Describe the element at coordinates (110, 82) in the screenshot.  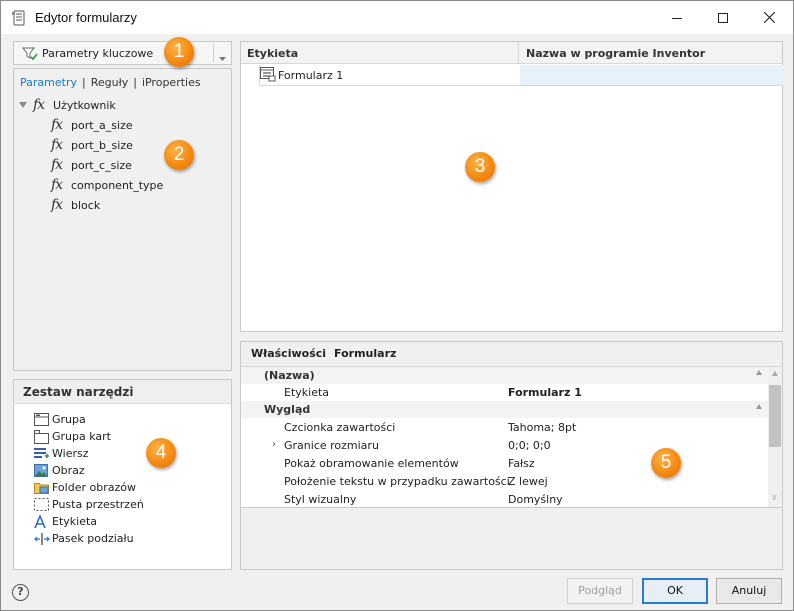
I see `tab-rules: Reguły` at that location.